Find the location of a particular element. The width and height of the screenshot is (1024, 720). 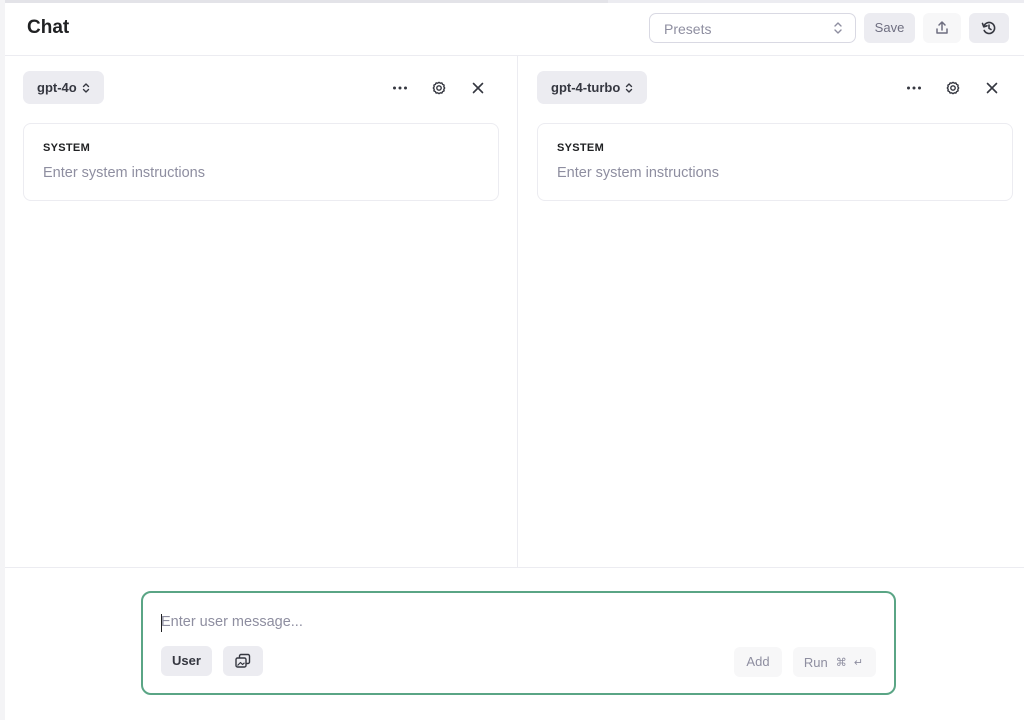

keyboard-shortcut: ⌘ ↵ is located at coordinates (850, 662).